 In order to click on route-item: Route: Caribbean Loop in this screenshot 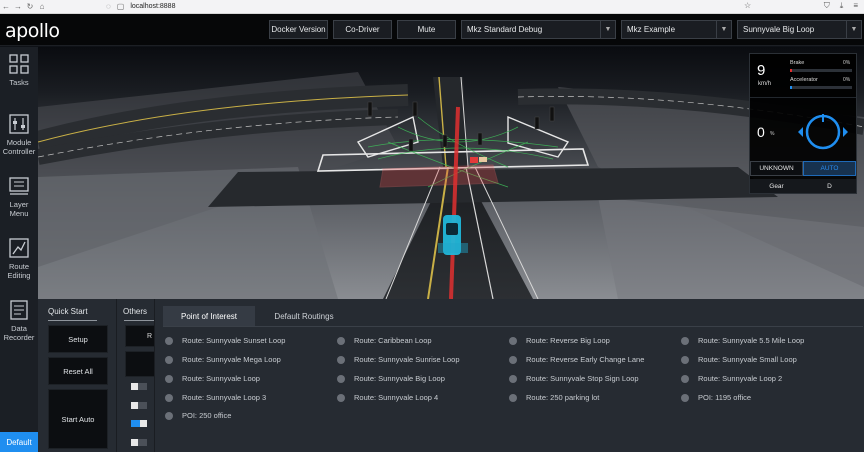, I will do `click(384, 340)`.